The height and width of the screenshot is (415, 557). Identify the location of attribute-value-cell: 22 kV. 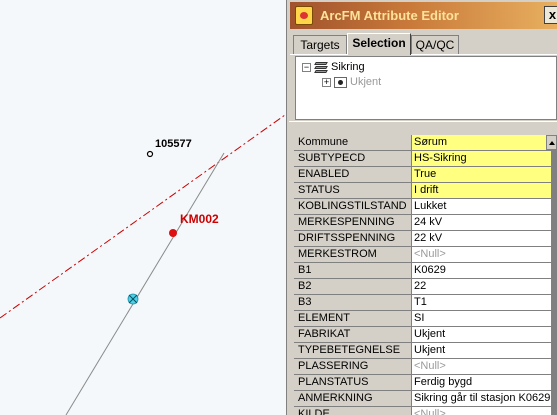
(481, 239).